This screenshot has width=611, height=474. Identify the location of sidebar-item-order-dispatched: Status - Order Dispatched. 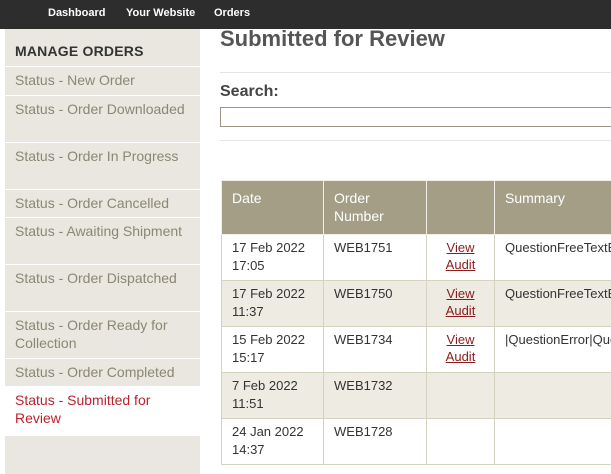
(102, 287).